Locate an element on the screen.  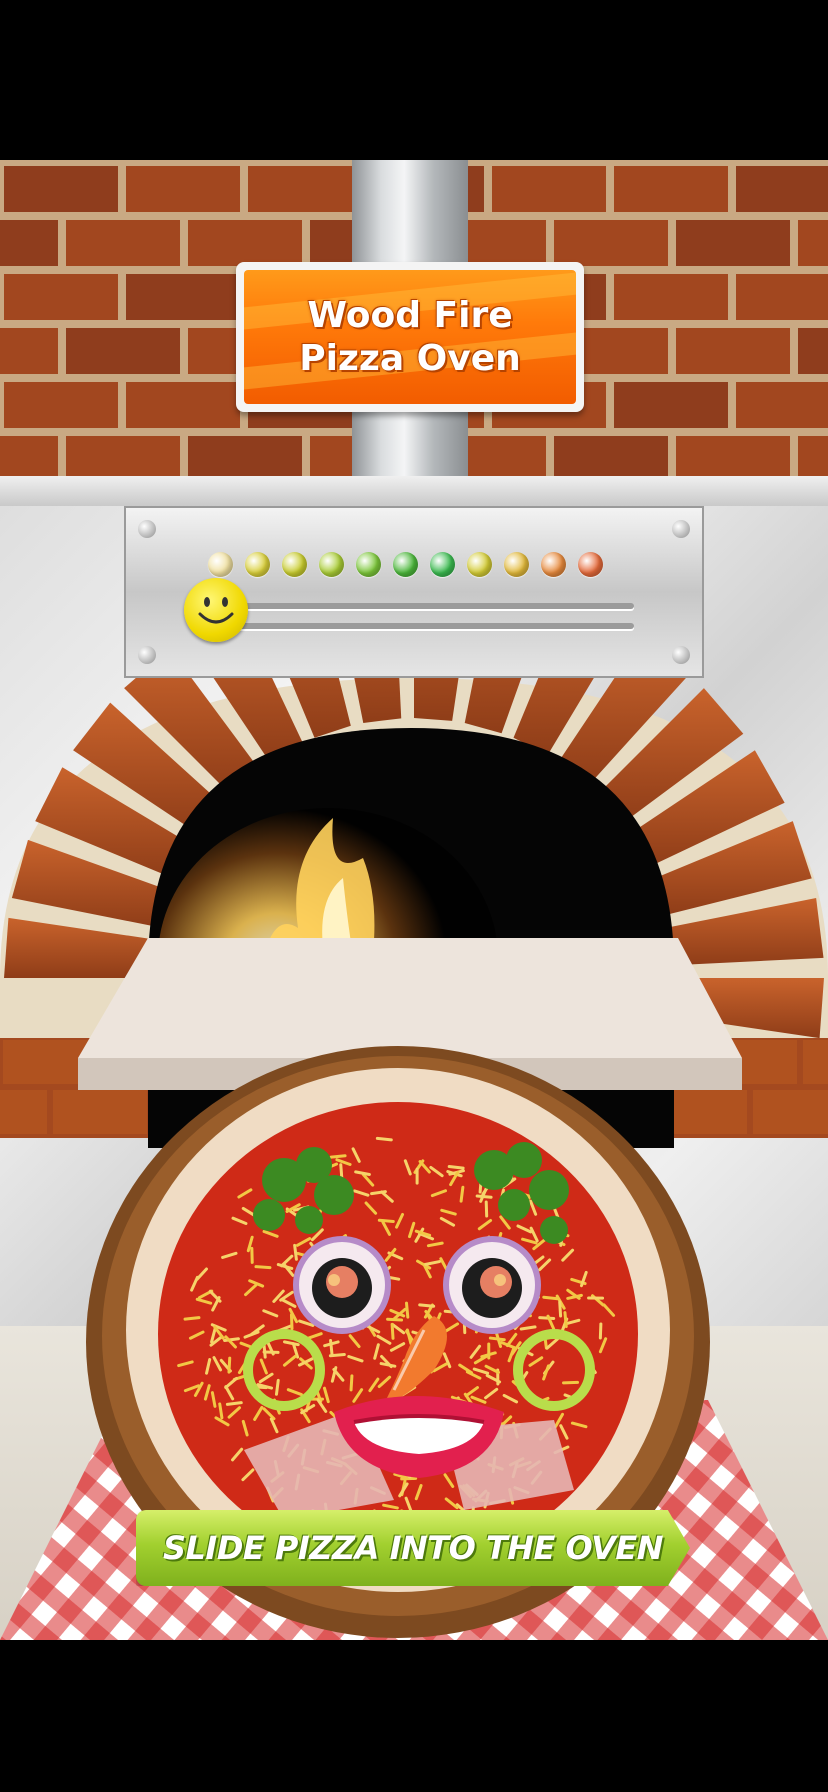
slide-pizza-button: SLIDE PIZZA INTO THE OVEN is located at coordinates (413, 1548).